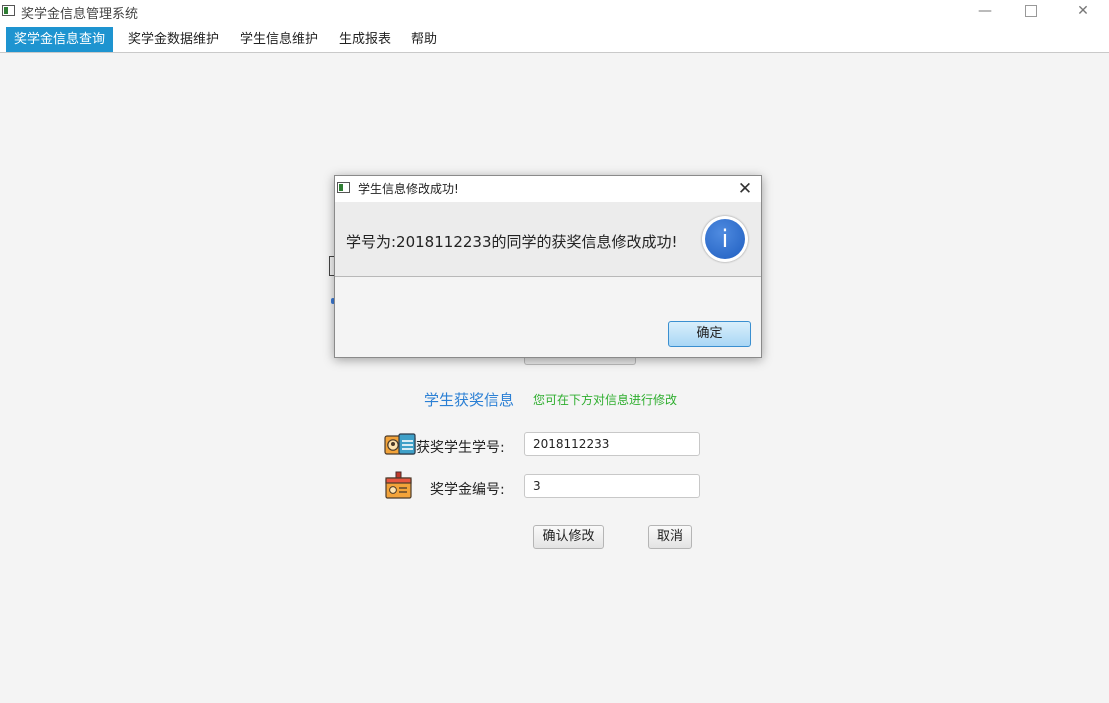 The width and height of the screenshot is (1109, 703). What do you see at coordinates (424, 39) in the screenshot?
I see `menu-help: 帮助` at bounding box center [424, 39].